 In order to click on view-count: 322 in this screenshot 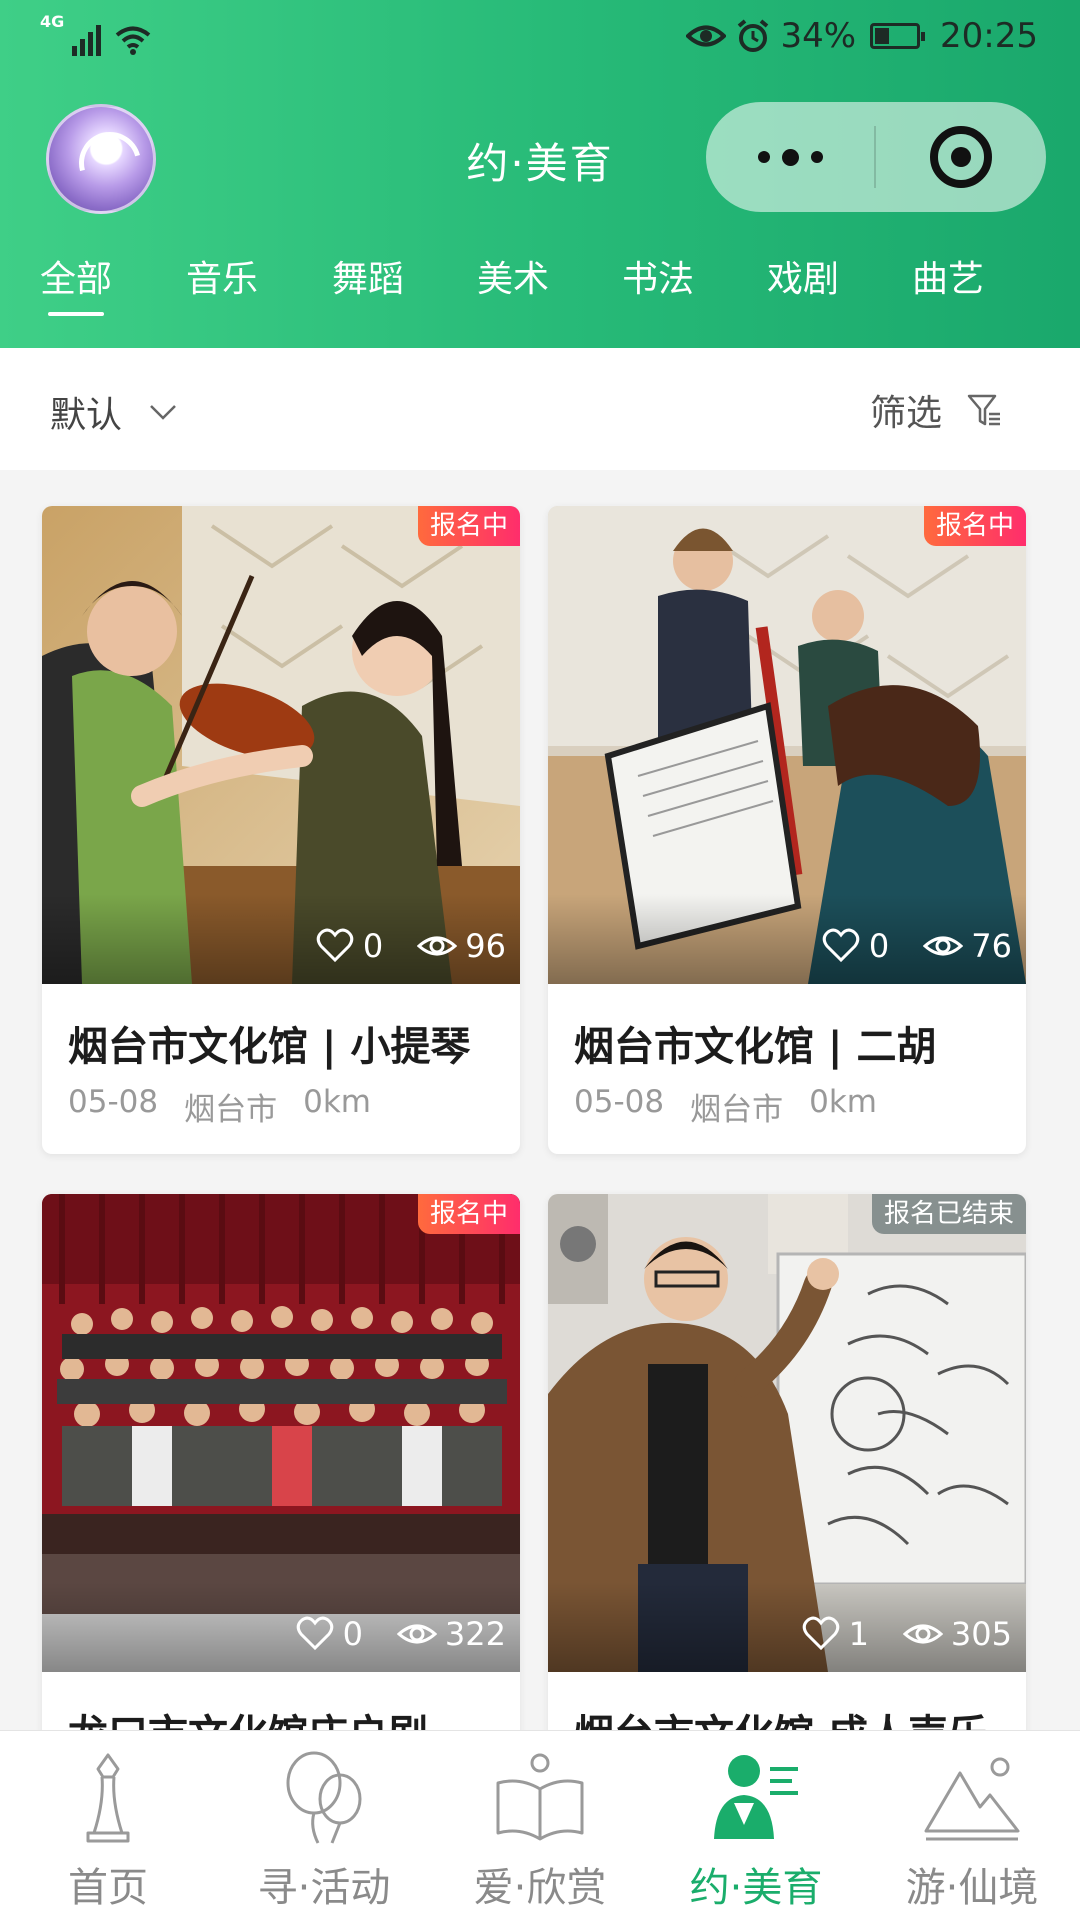, I will do `click(475, 1634)`.